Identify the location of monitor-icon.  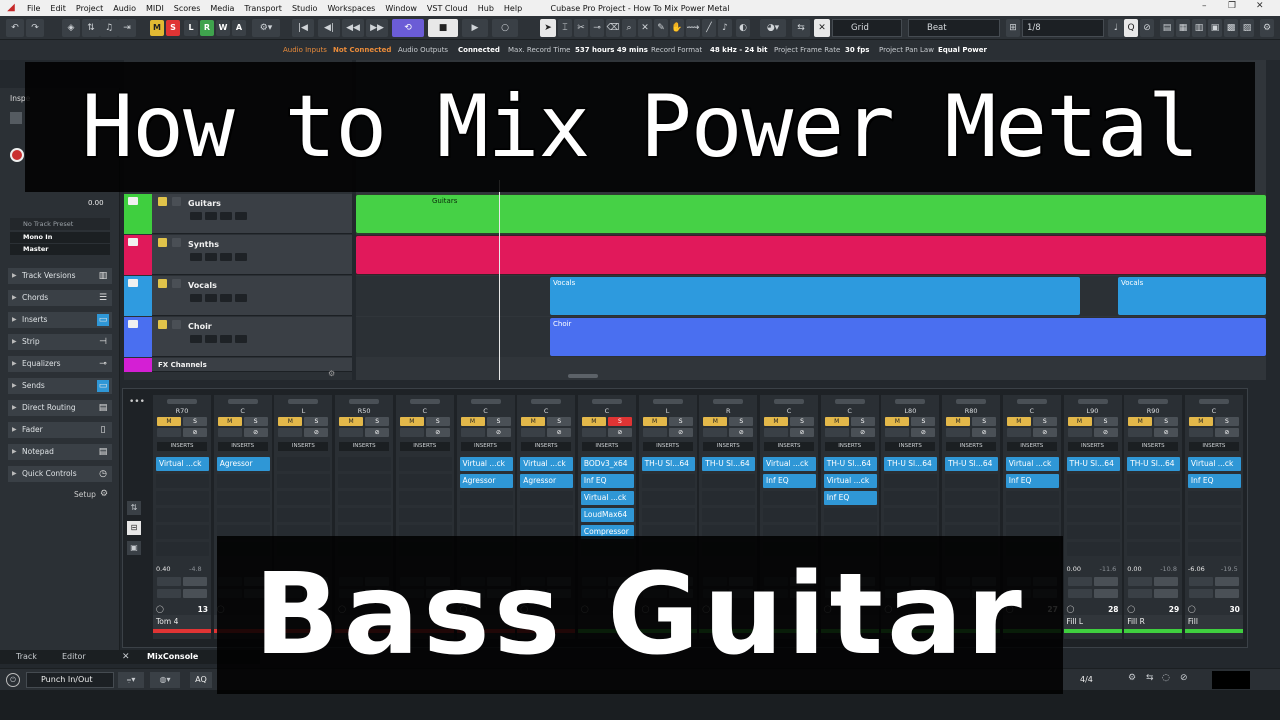
(196, 216).